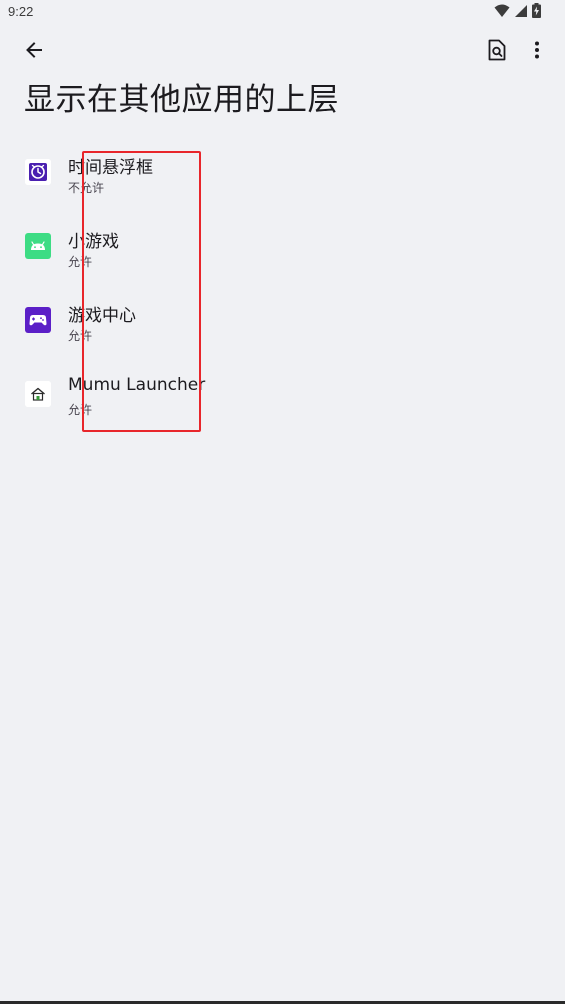  I want to click on status-time: 9:22, so click(21, 11).